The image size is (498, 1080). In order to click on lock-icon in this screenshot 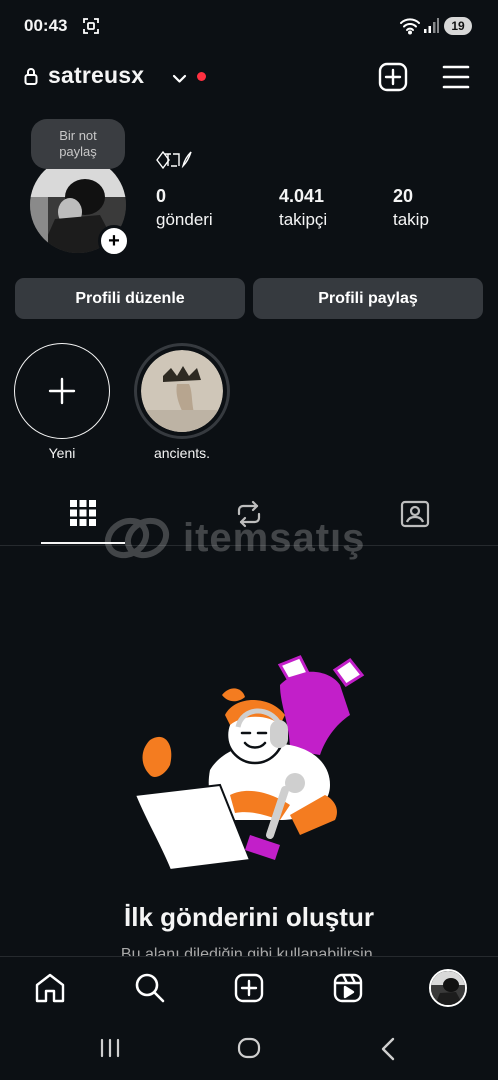, I will do `click(31, 78)`.